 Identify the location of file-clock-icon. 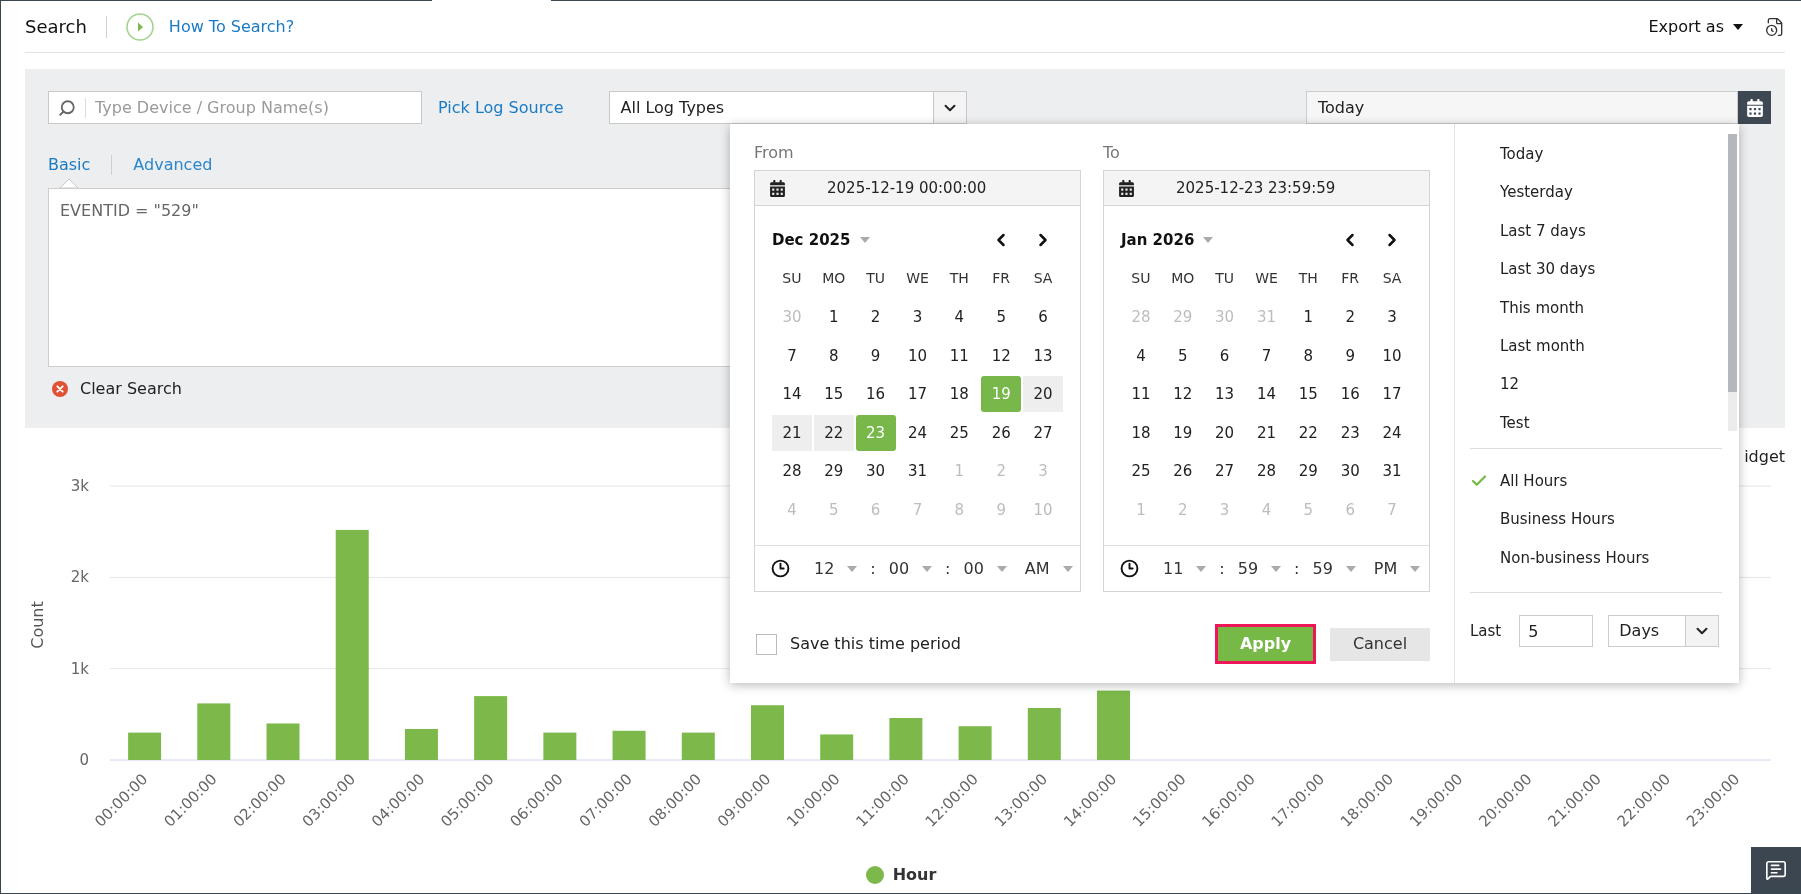
(1775, 26).